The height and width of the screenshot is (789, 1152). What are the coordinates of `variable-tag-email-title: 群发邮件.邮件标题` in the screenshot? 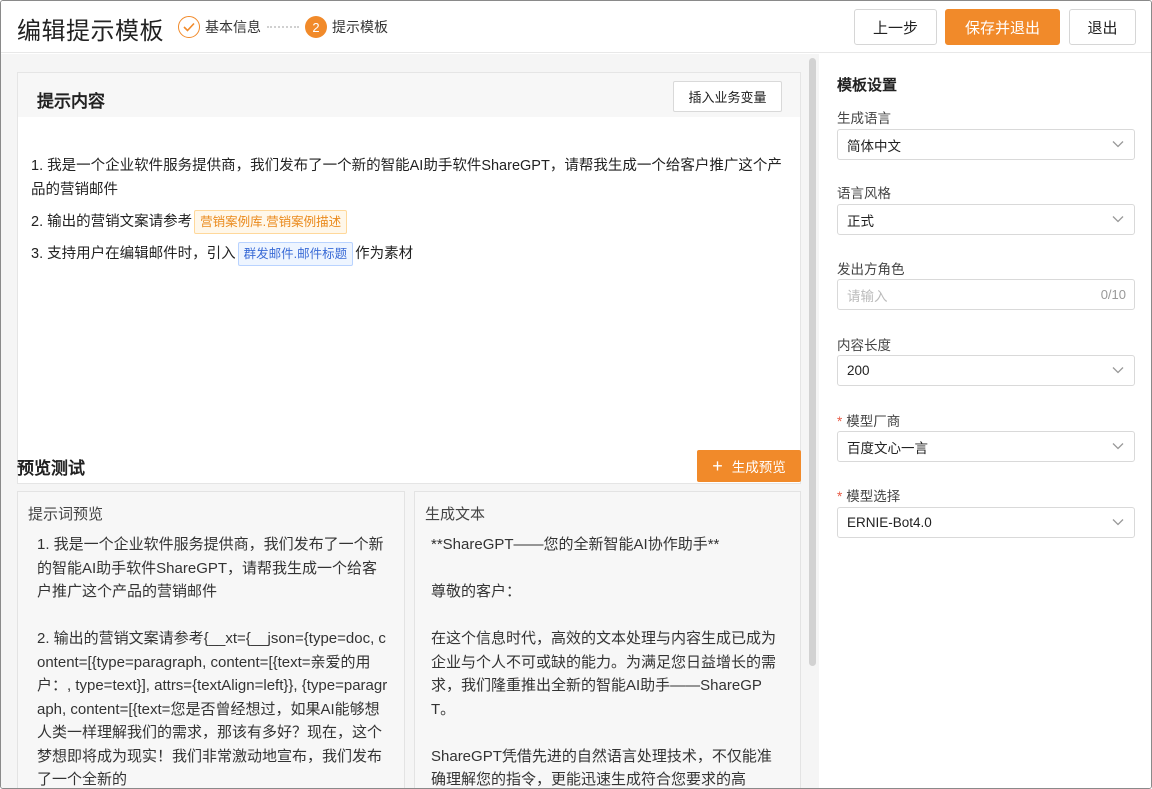 It's located at (295, 254).